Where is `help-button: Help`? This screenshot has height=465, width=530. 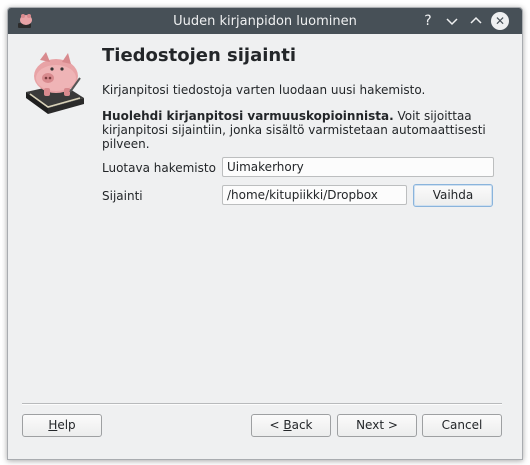 help-button: Help is located at coordinates (62, 425).